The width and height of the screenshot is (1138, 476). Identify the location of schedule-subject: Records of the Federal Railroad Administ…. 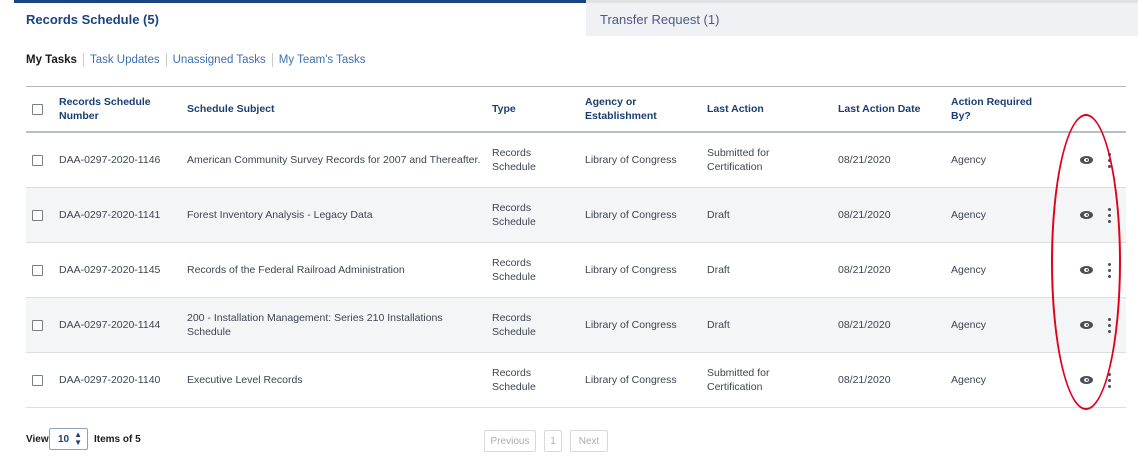
(296, 270).